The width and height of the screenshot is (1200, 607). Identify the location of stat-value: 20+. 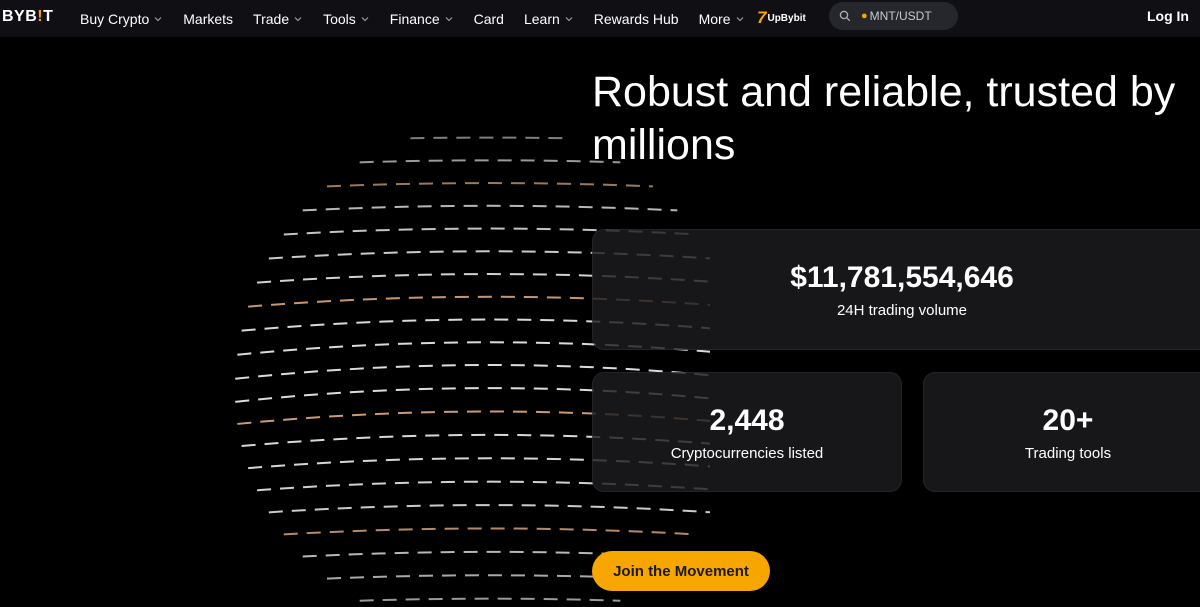
(1068, 420).